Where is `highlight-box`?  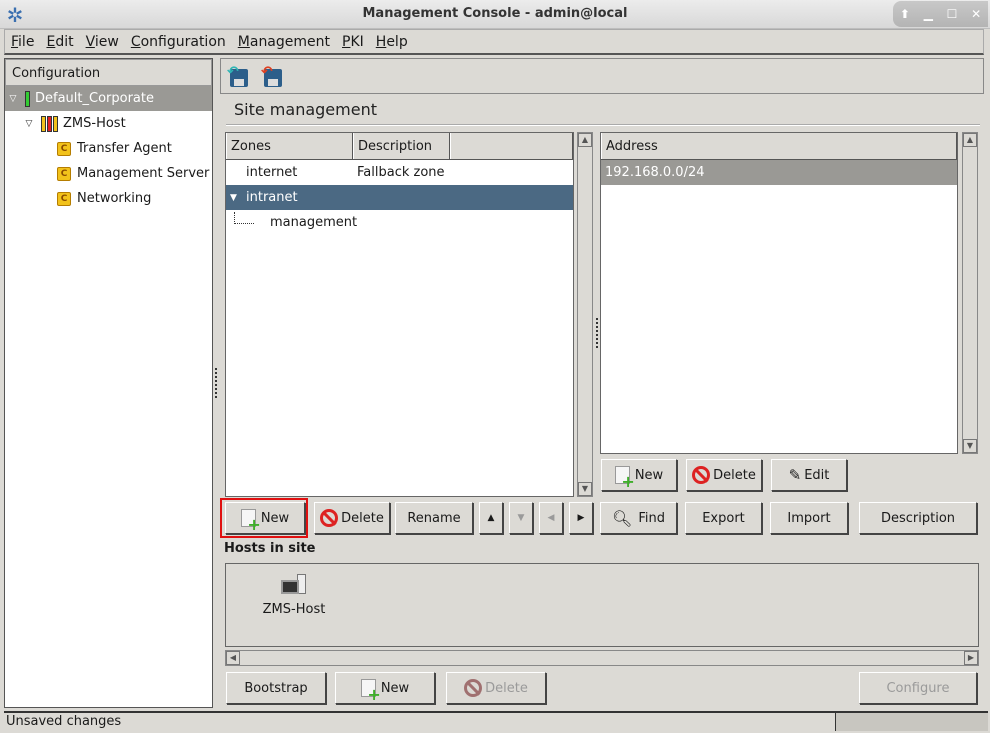 highlight-box is located at coordinates (264, 518).